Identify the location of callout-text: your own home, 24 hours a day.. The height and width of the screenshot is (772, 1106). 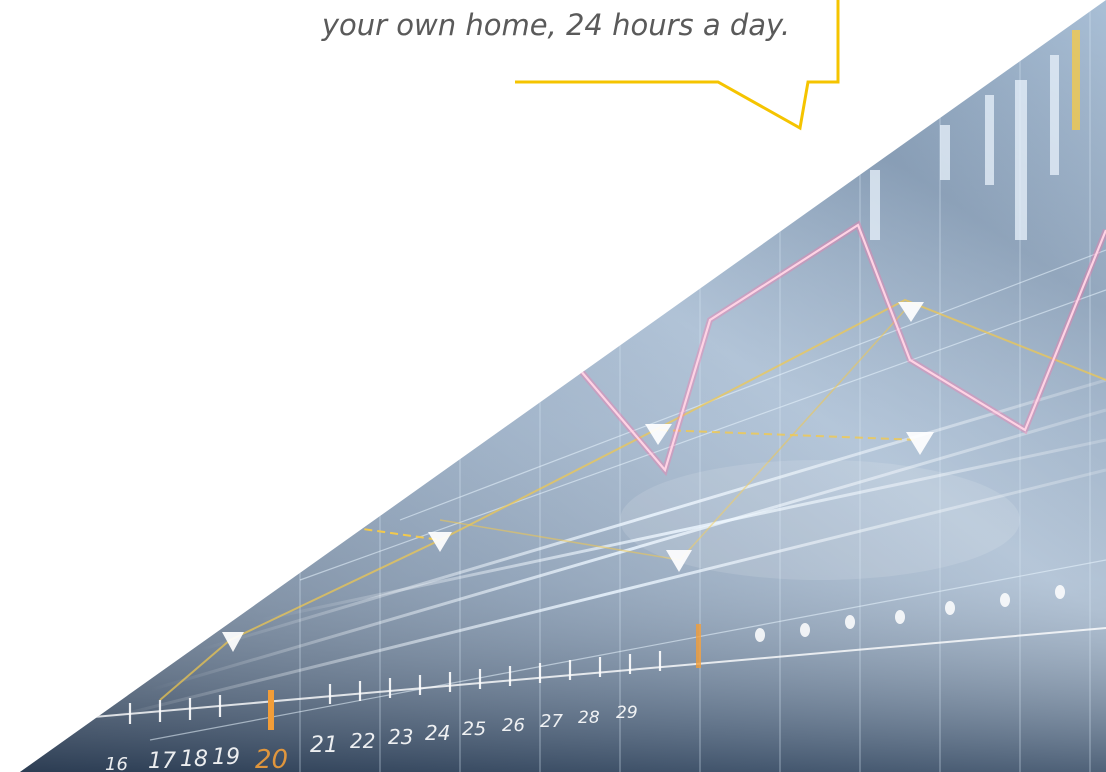
(556, 25).